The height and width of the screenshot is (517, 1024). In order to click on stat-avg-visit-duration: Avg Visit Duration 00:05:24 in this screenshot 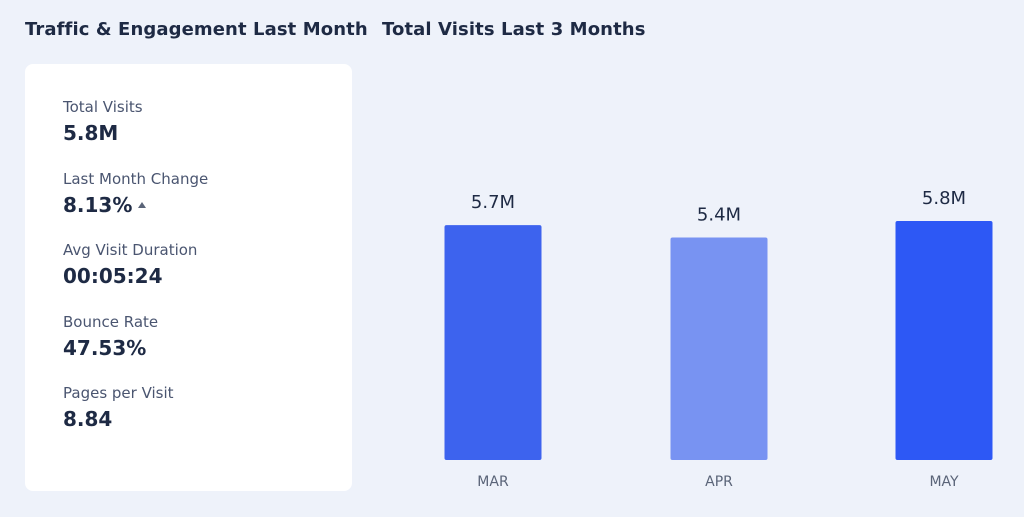, I will do `click(130, 264)`.